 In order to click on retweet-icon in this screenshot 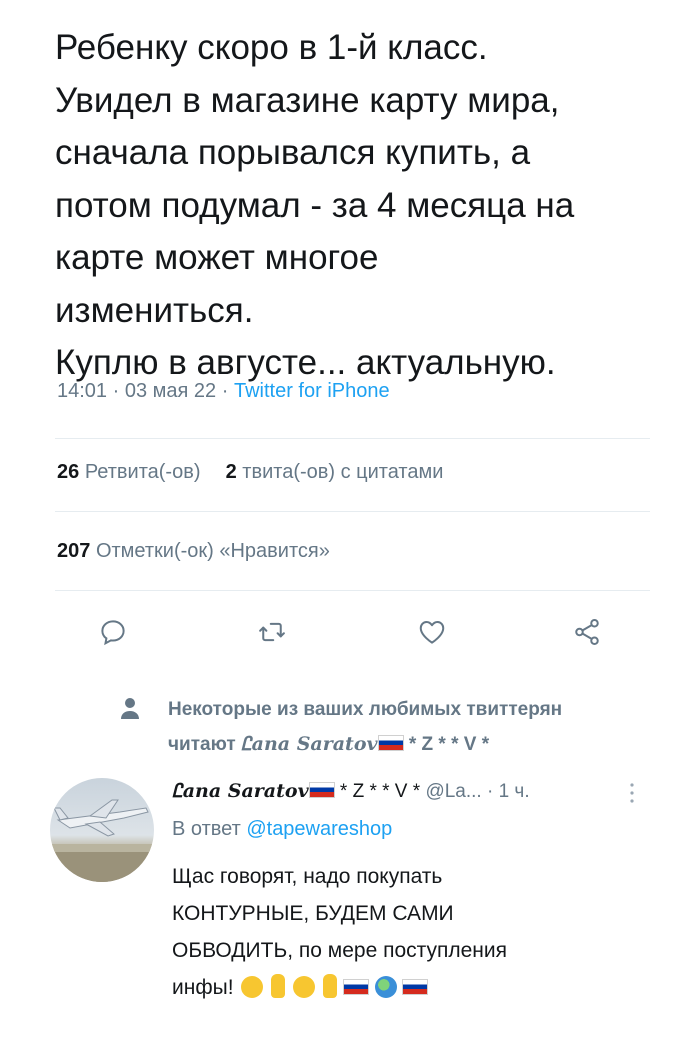, I will do `click(272, 632)`.